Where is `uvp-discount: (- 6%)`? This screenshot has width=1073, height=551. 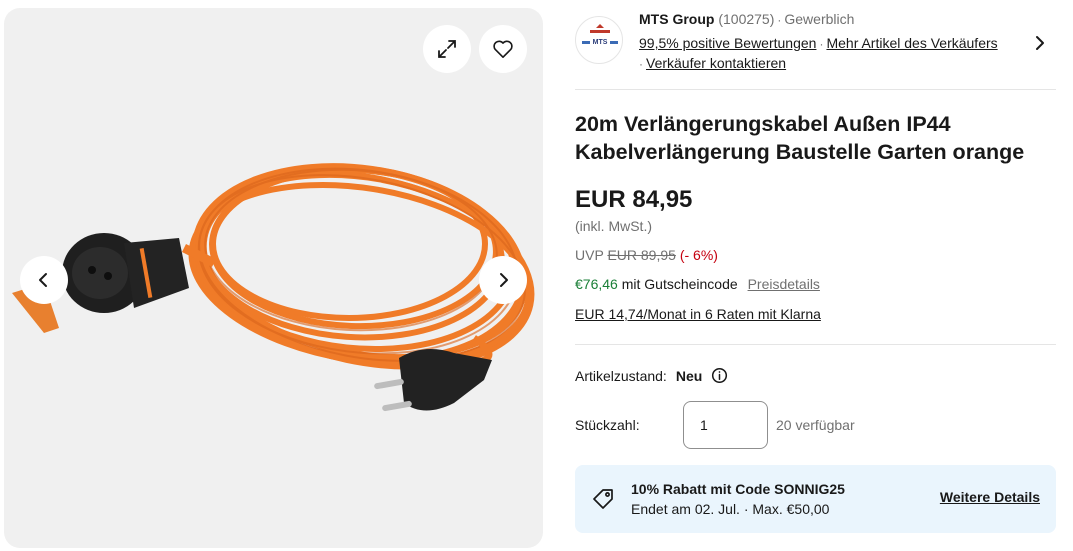
uvp-discount: (- 6%) is located at coordinates (698, 255).